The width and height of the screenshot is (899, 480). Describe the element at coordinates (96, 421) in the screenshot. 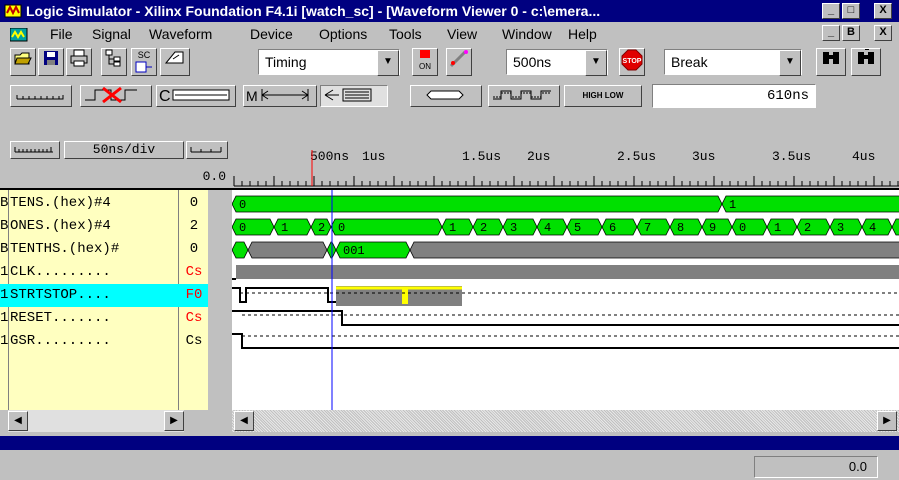

I see `signal-hscrollbar: ◀ ▶` at that location.